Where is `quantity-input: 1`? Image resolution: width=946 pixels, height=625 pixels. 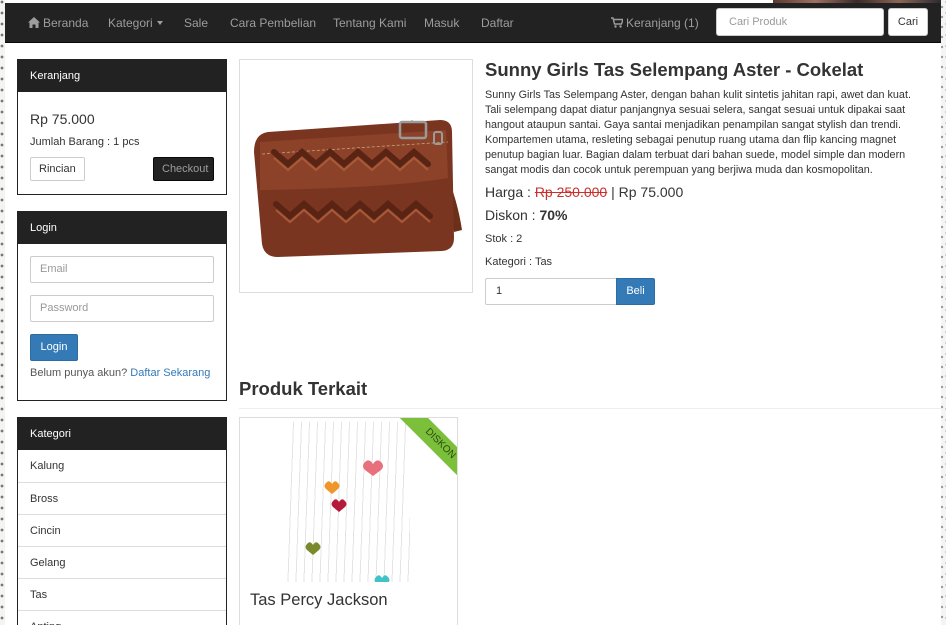
quantity-input: 1 is located at coordinates (551, 291).